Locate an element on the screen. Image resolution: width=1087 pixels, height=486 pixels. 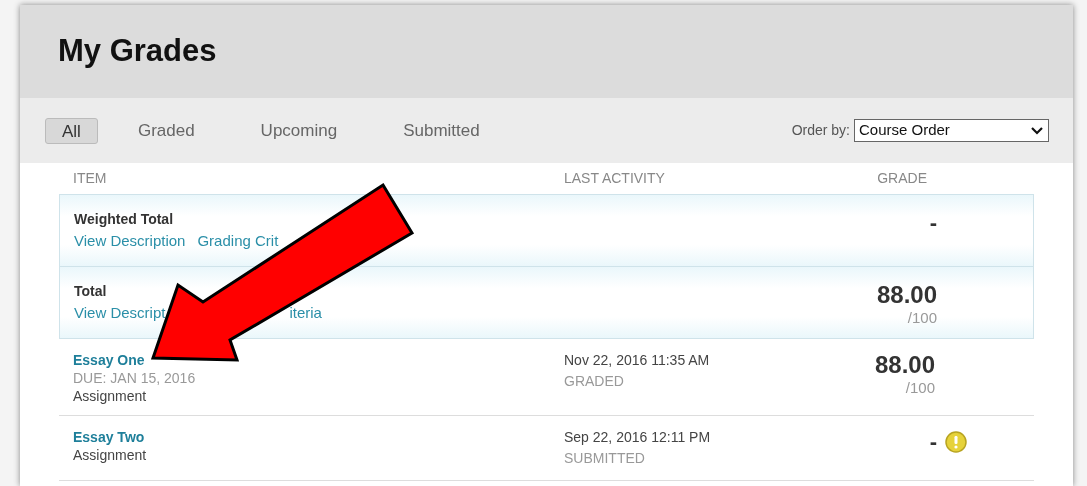
row-title: Weighted Total is located at coordinates (124, 219).